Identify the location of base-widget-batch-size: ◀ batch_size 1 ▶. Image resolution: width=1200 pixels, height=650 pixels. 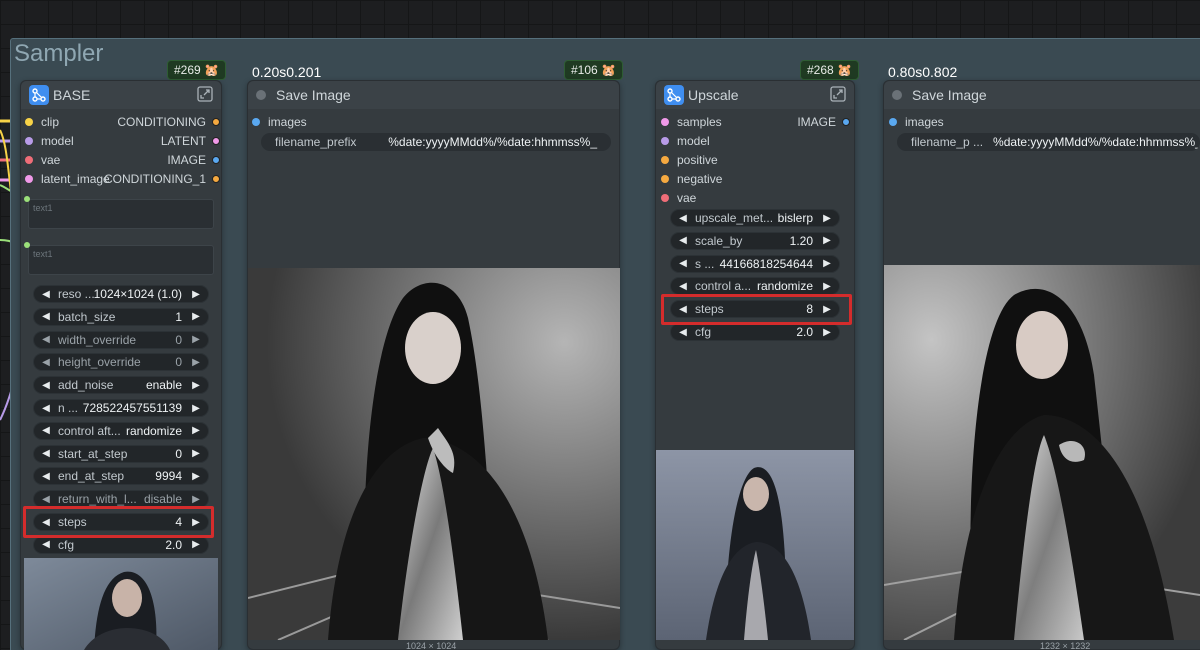
(121, 316).